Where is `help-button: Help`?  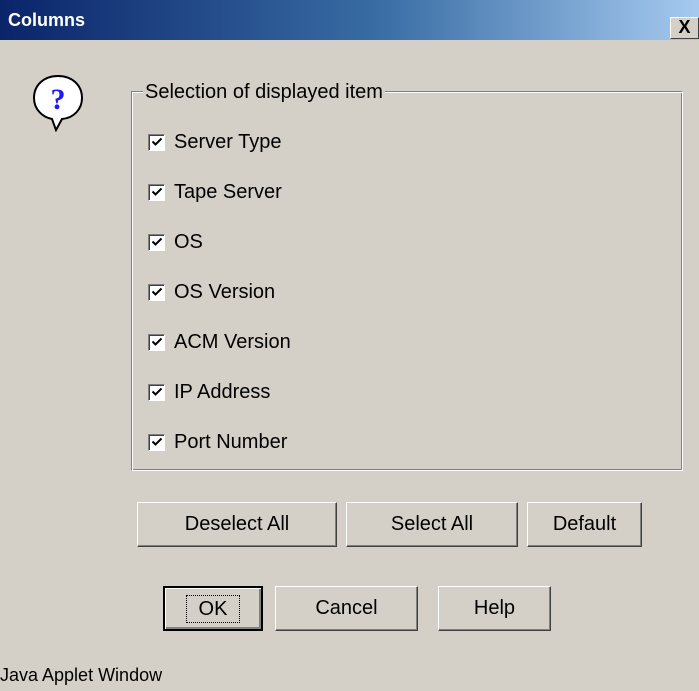
help-button: Help is located at coordinates (494, 608).